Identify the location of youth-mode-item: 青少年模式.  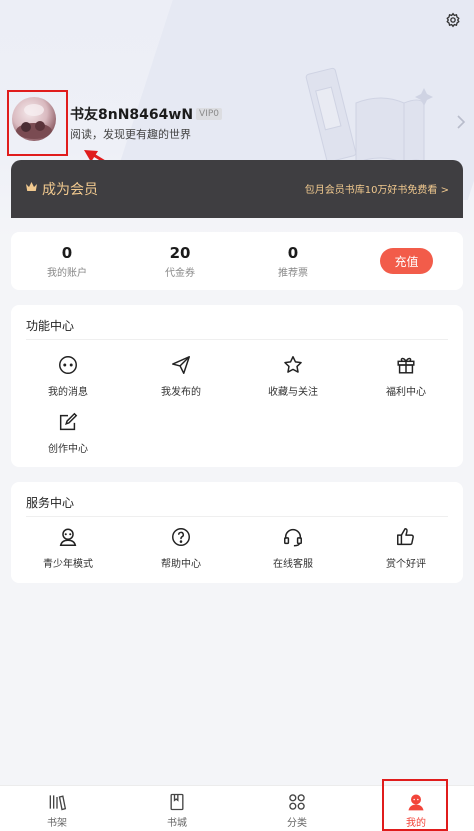
(68, 547).